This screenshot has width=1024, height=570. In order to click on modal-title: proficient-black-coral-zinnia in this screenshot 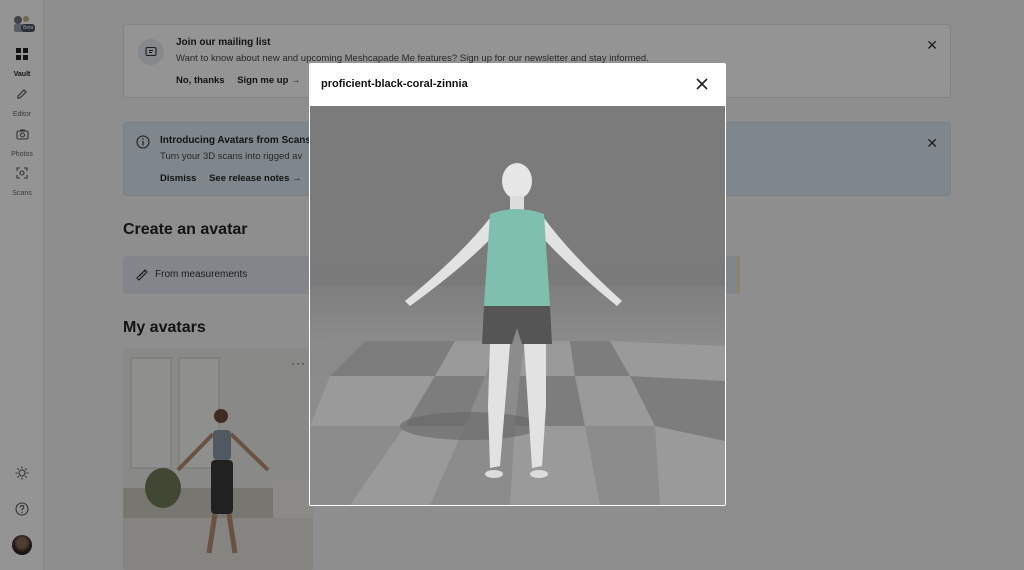, I will do `click(394, 84)`.